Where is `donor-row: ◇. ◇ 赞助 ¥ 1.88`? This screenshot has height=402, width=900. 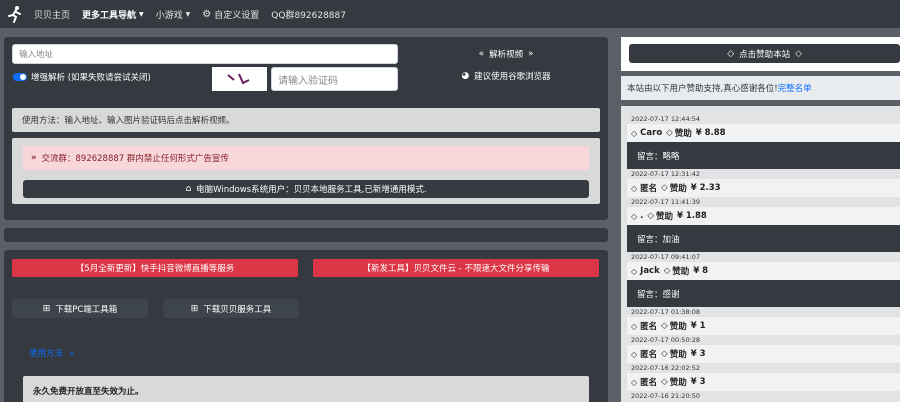 donor-row: ◇. ◇ 赞助 ¥ 1.88 is located at coordinates (763, 216).